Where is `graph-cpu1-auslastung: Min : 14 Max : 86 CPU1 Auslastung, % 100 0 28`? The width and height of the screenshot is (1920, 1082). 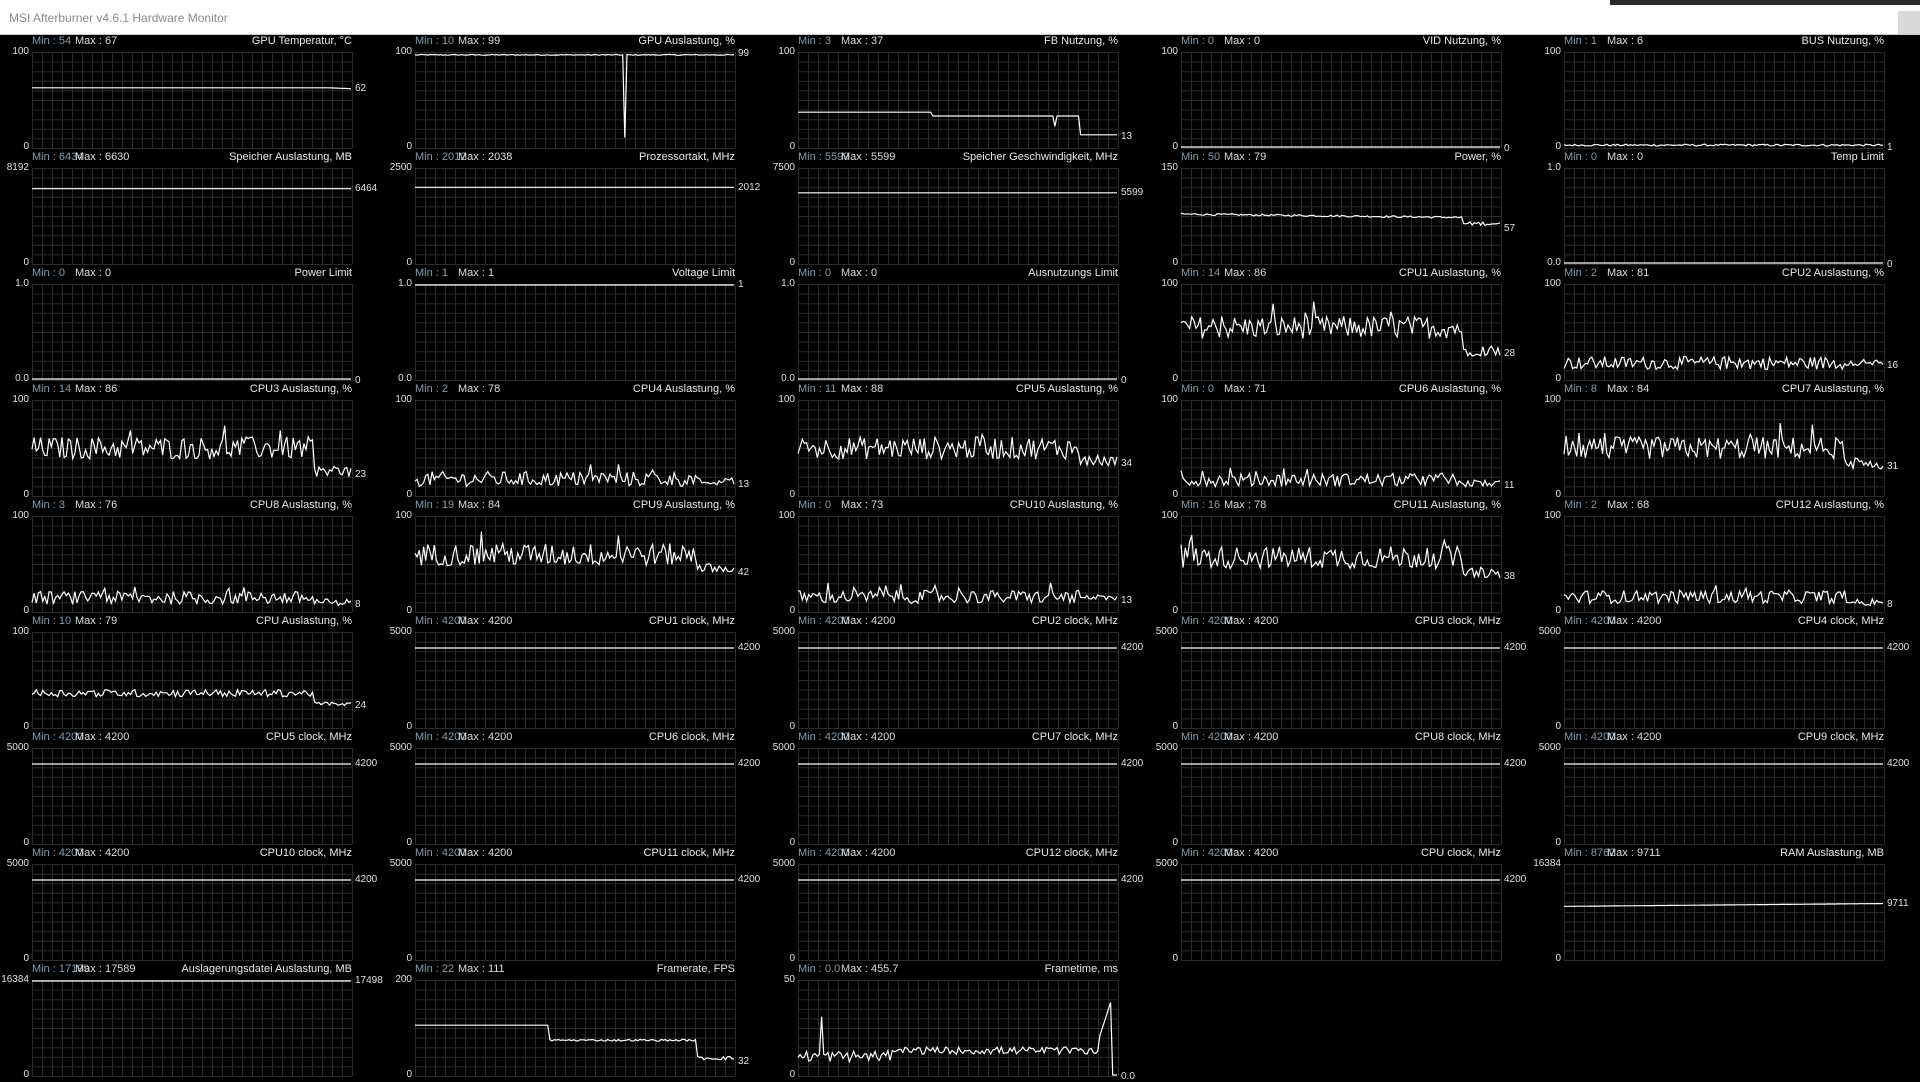
graph-cpu1-auslastung: Min : 14 Max : 86 CPU1 Auslastung, % 100 0 28 is located at coordinates (1340, 325).